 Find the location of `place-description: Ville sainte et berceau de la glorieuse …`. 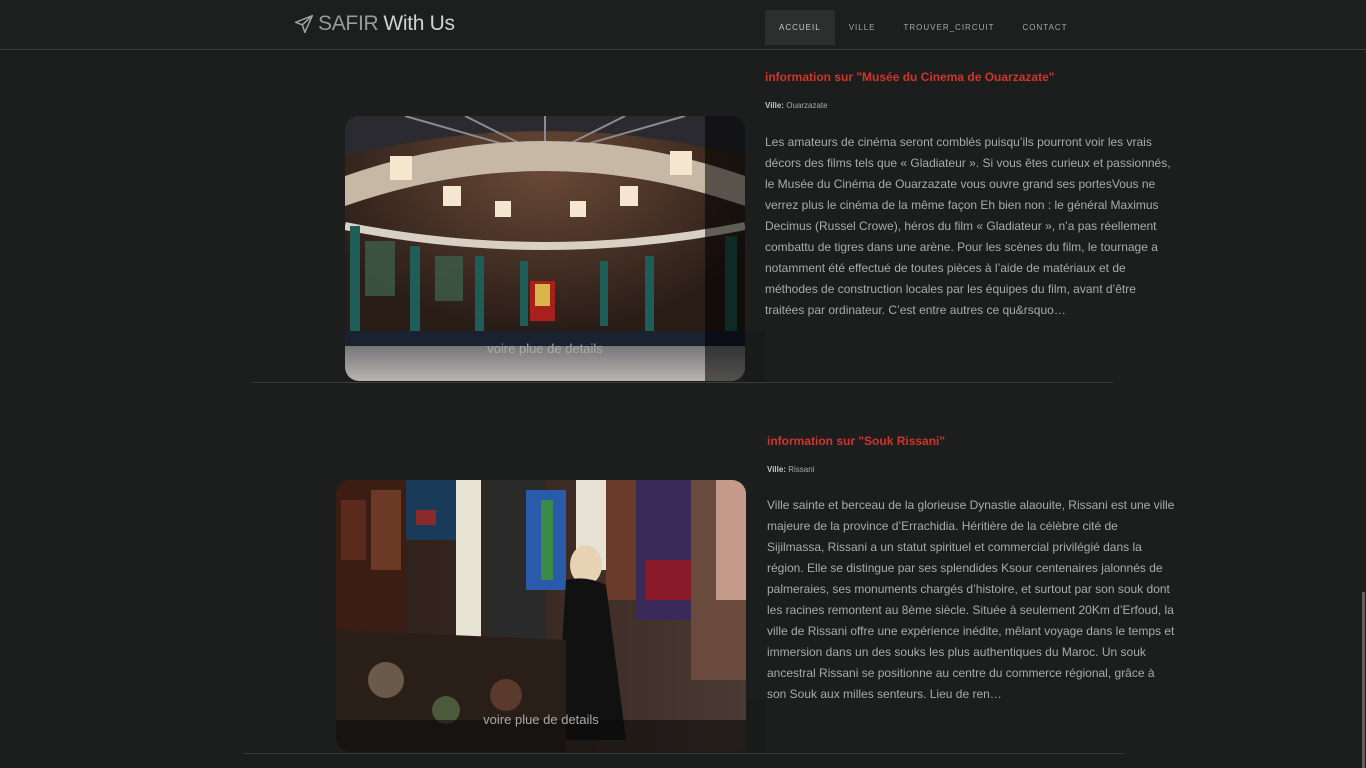

place-description: Ville sainte et berceau de la glorieuse … is located at coordinates (971, 599).